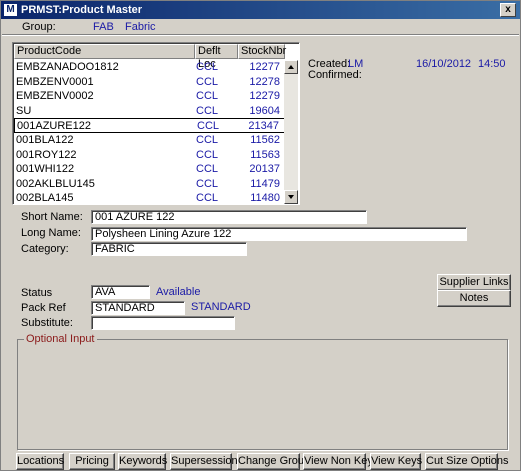  I want to click on change-group-button: Change Group, so click(273, 461).